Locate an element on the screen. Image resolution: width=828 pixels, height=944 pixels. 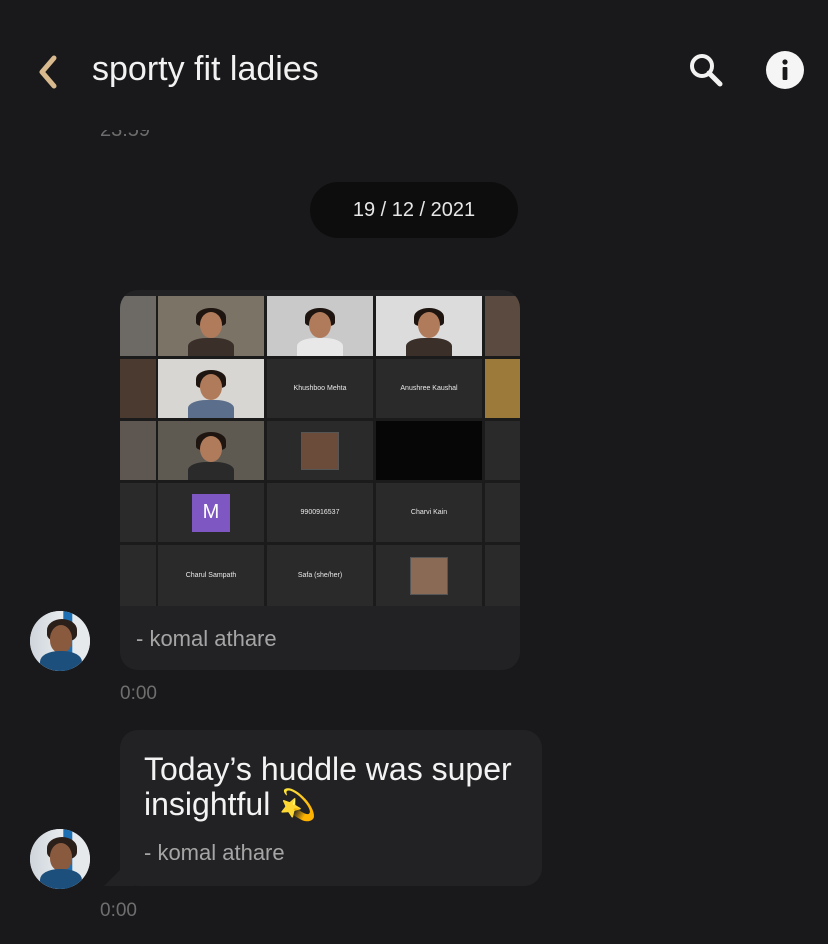
participant-tile-name: Safa (she/her) is located at coordinates (320, 575).